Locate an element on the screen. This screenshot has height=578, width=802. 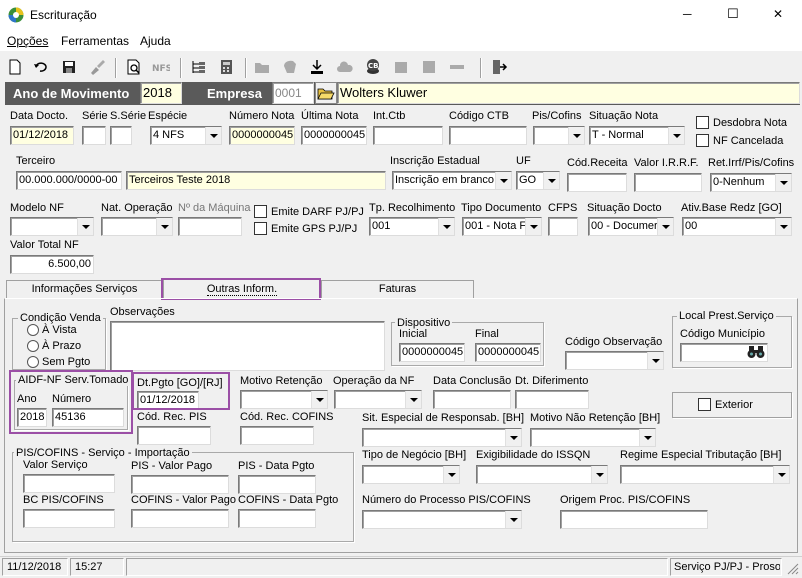
desdobra-nota-checkbox is located at coordinates (702, 122).